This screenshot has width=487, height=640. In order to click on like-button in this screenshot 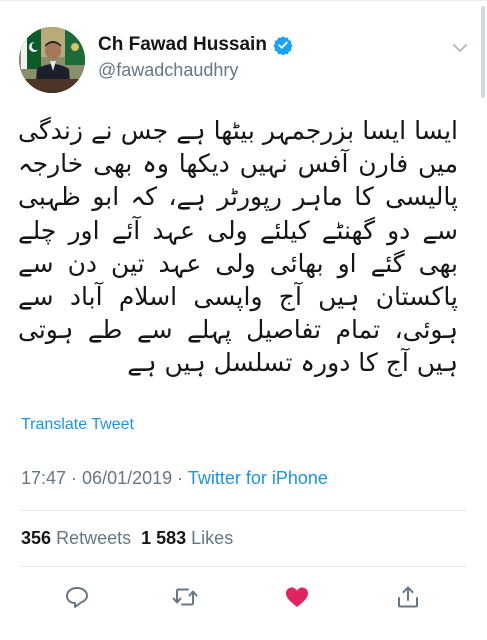, I will do `click(297, 597)`.